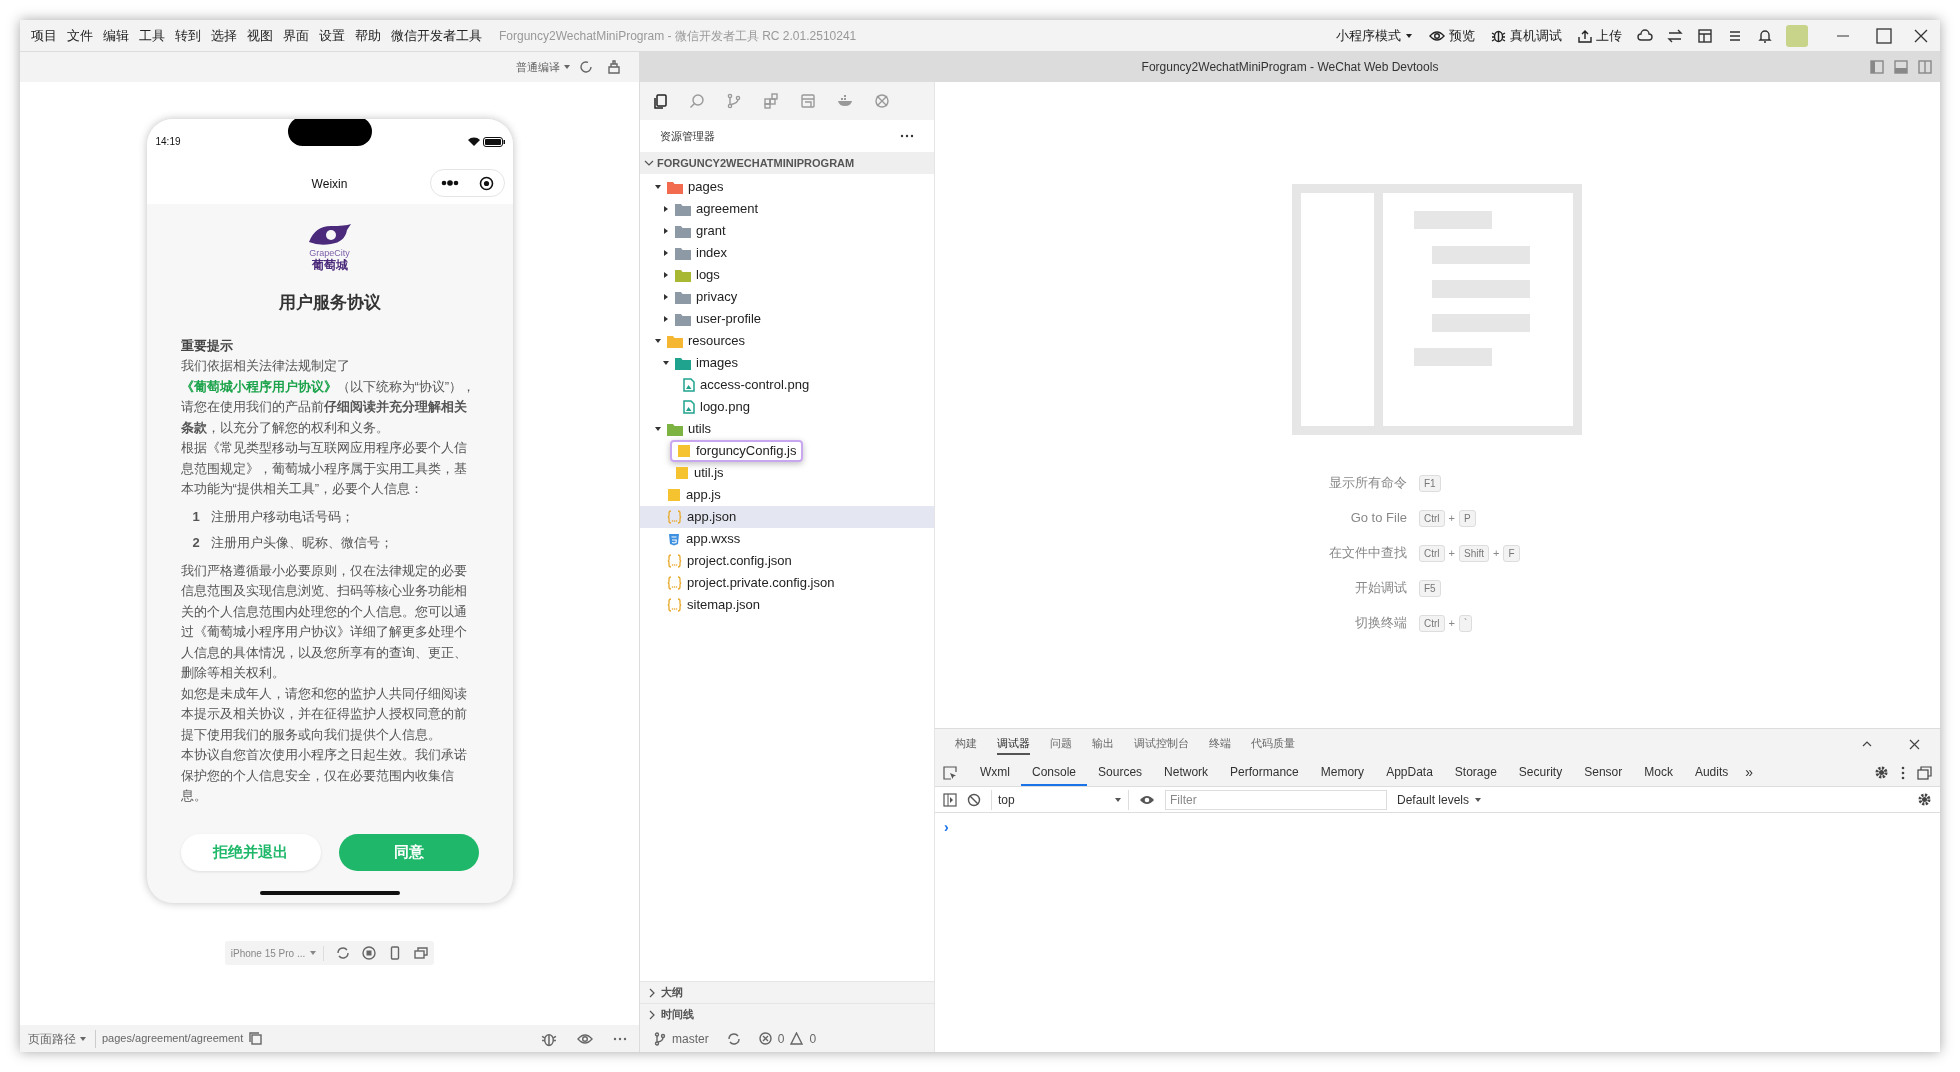 This screenshot has height=1072, width=1960. What do you see at coordinates (787, 451) in the screenshot?
I see `tree-item: forguncyConfig.js` at bounding box center [787, 451].